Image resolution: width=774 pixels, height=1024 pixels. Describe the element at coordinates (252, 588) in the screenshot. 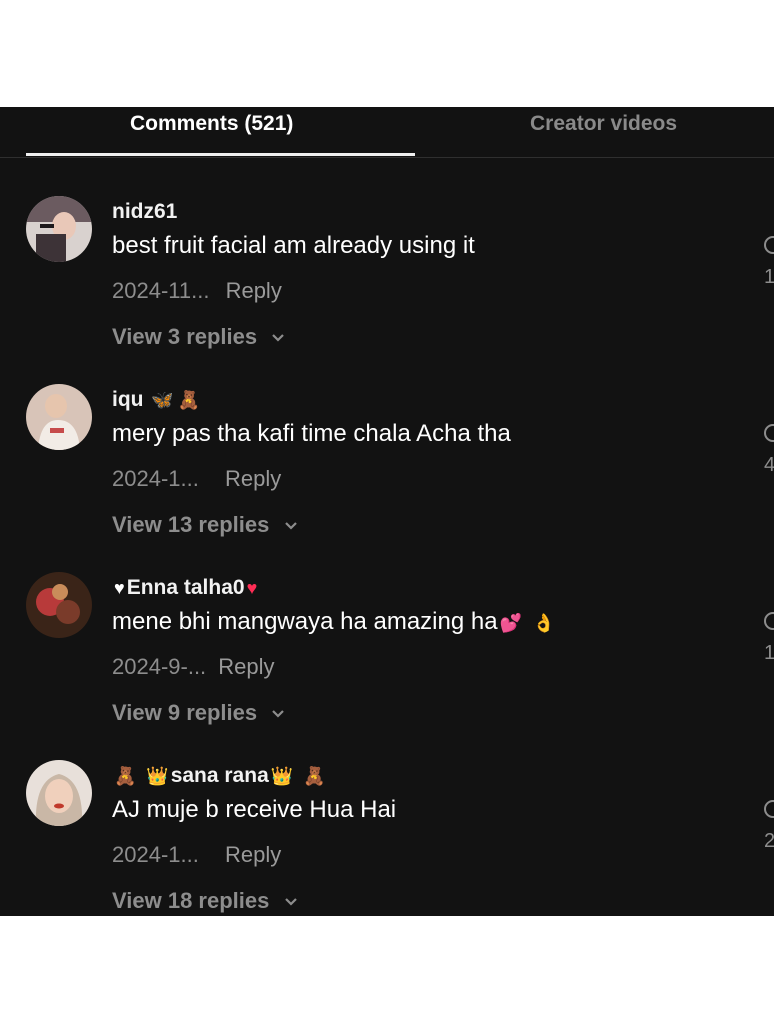

I see `red-heart-icon: ♥` at that location.